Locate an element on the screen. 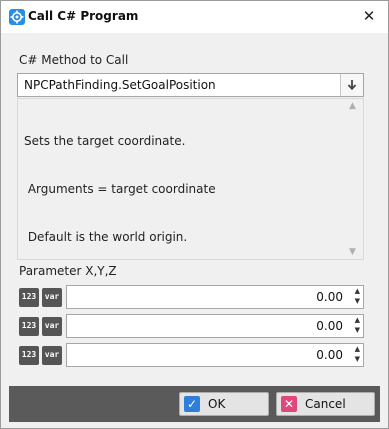 The image size is (389, 429). close-button: ✕ is located at coordinates (369, 16).